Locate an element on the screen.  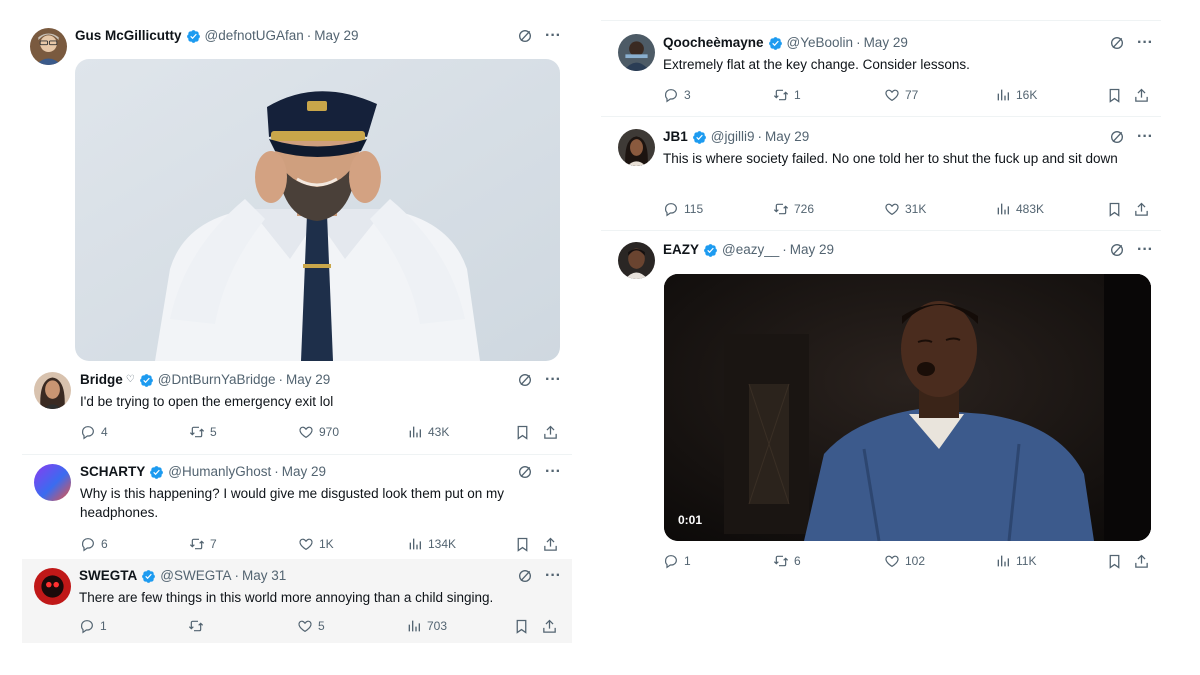
retweet-button: 5 is located at coordinates (203, 432).